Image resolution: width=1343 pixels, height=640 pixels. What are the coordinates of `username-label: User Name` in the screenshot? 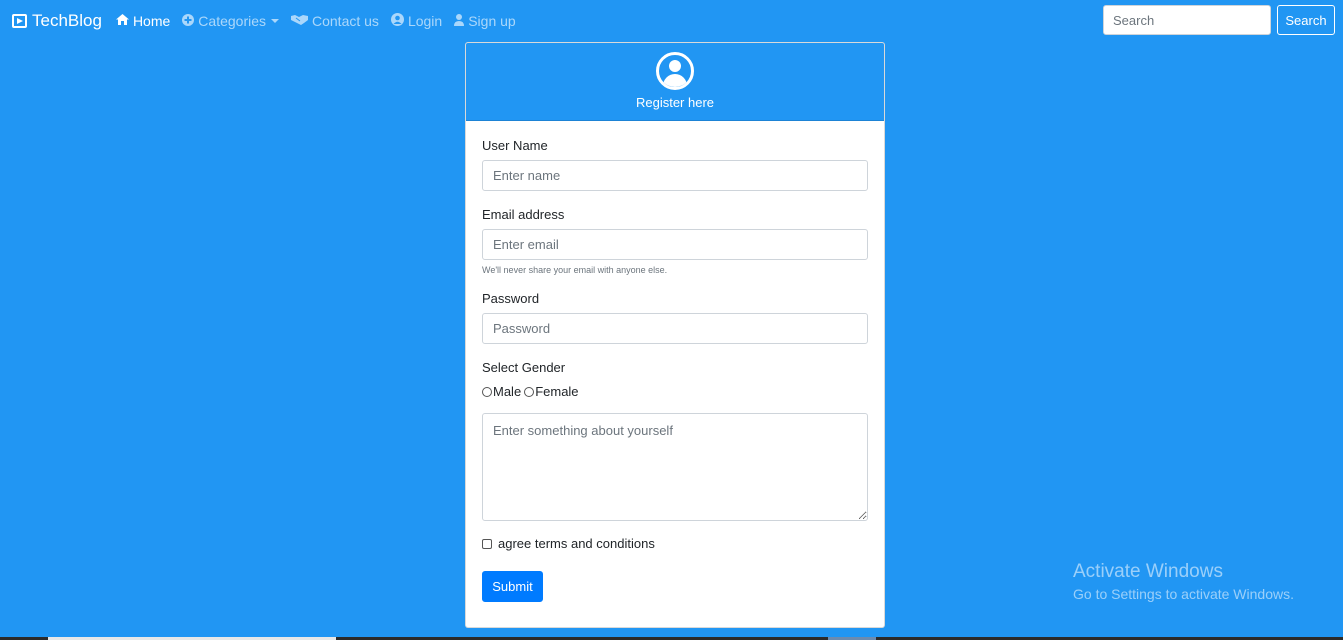 It's located at (515, 145).